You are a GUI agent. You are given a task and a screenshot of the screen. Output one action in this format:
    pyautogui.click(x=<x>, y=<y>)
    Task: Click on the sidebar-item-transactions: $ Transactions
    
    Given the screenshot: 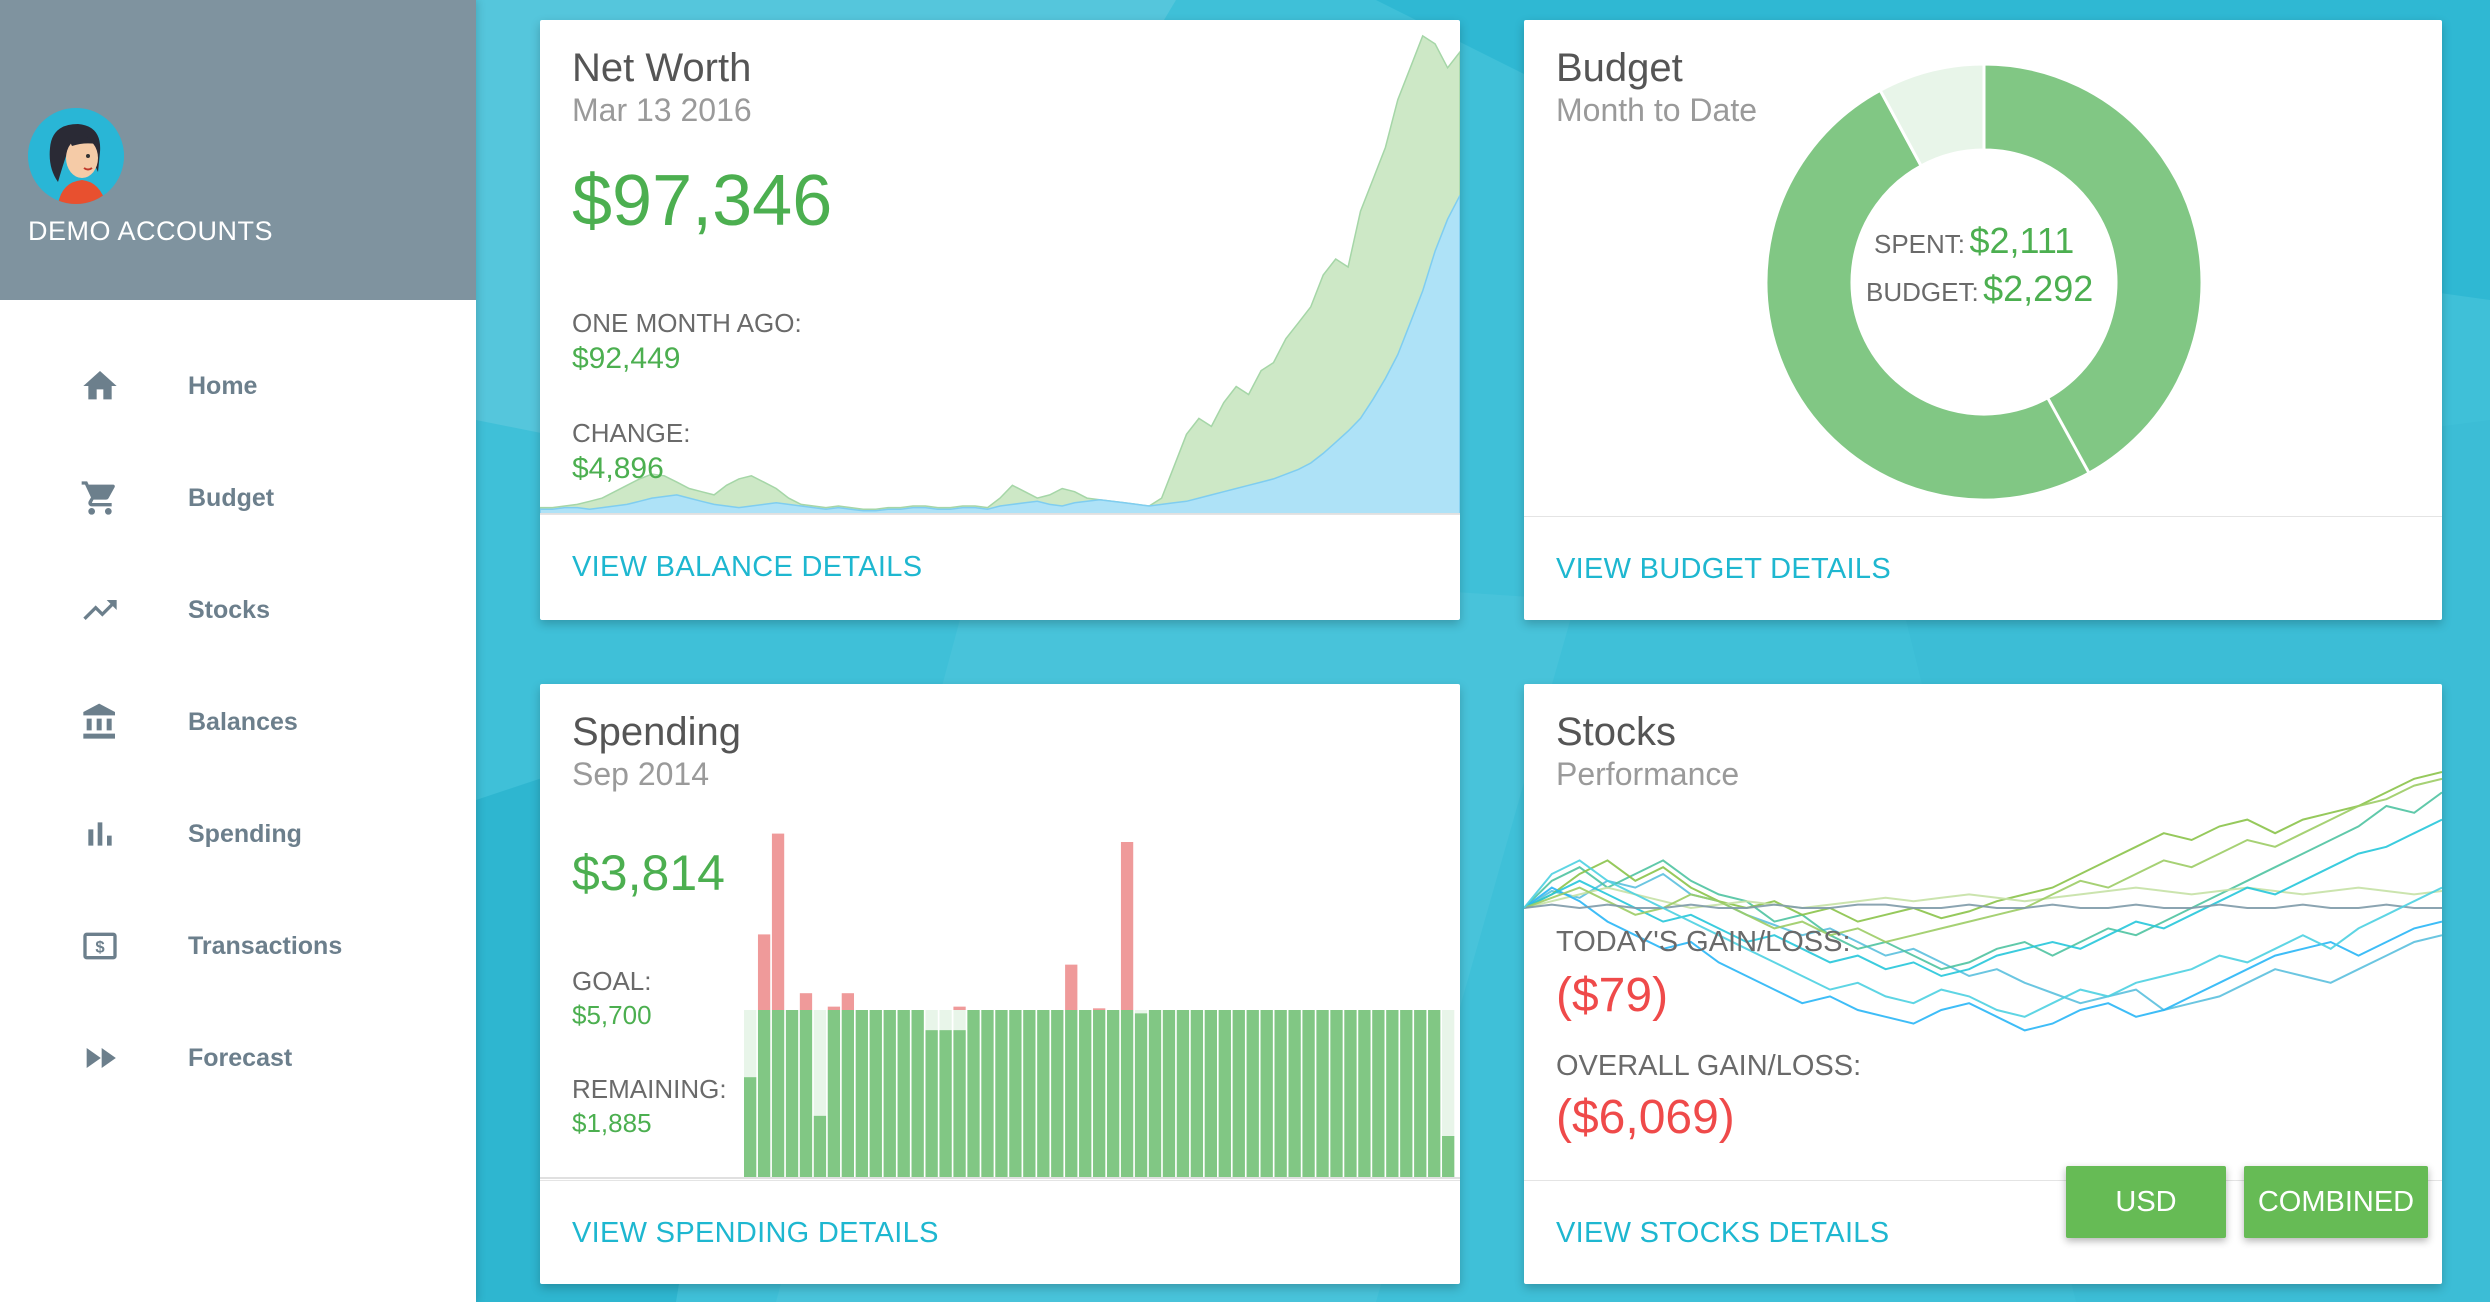 What is the action you would take?
    pyautogui.click(x=238, y=946)
    